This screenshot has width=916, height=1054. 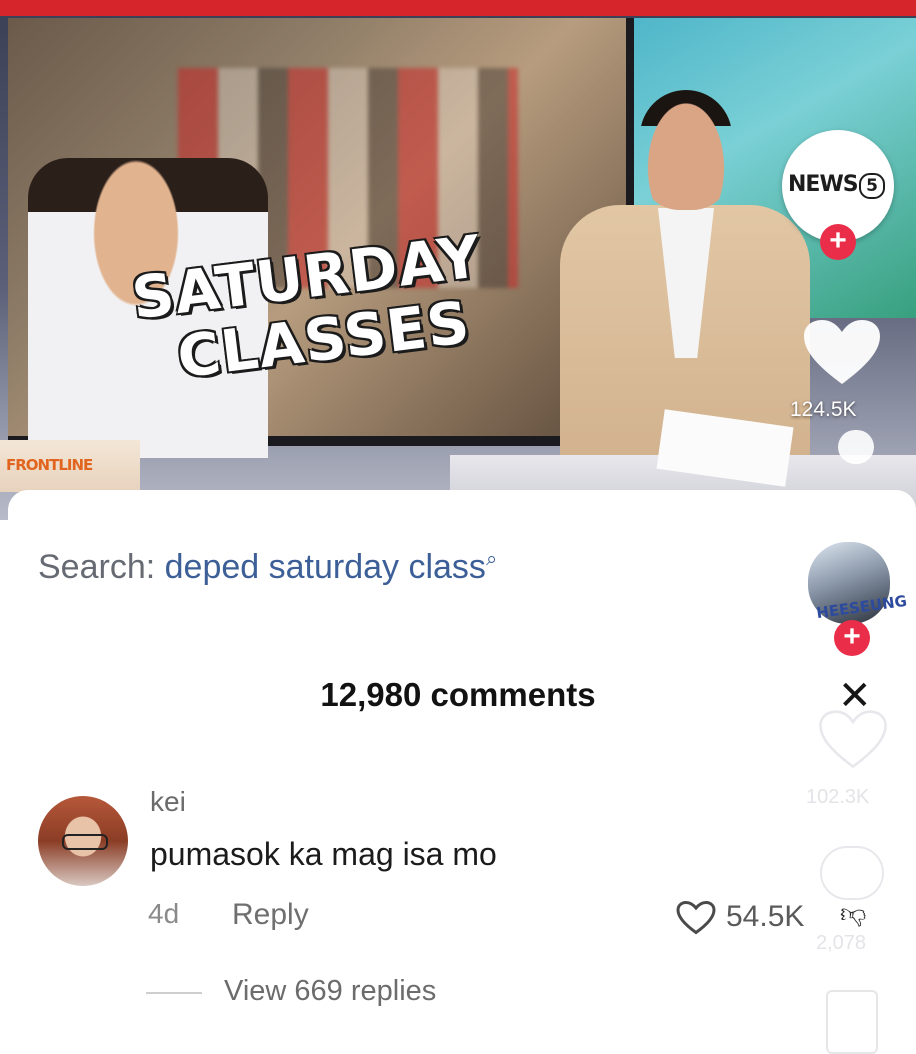 I want to click on program-logo-text: FRONTLINE, so click(x=49, y=465).